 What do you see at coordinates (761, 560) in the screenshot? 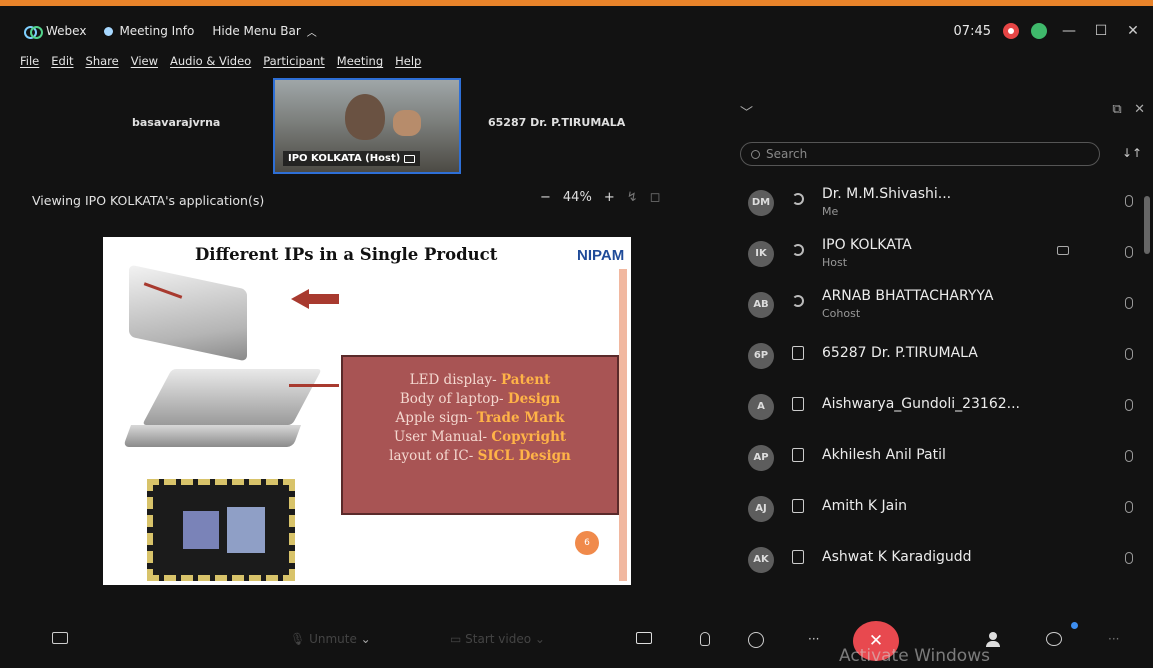
I see `avatar: AK` at bounding box center [761, 560].